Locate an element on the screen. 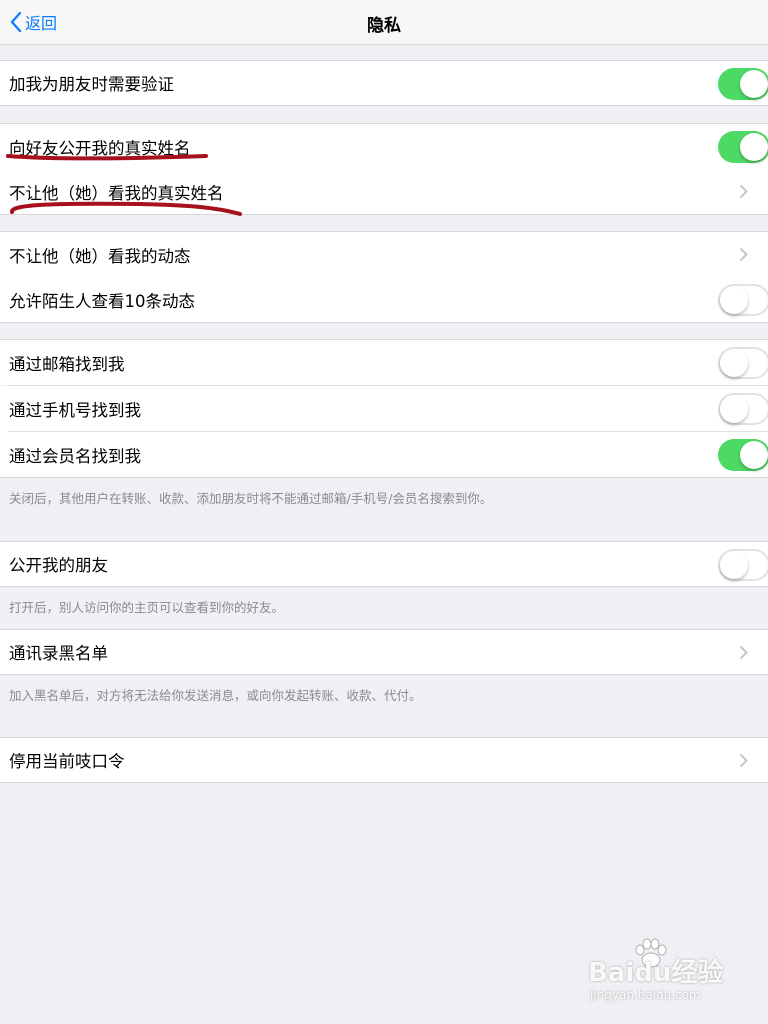 This screenshot has height=1024, width=768. watermark-main-text: Baidu经验 is located at coordinates (656, 973).